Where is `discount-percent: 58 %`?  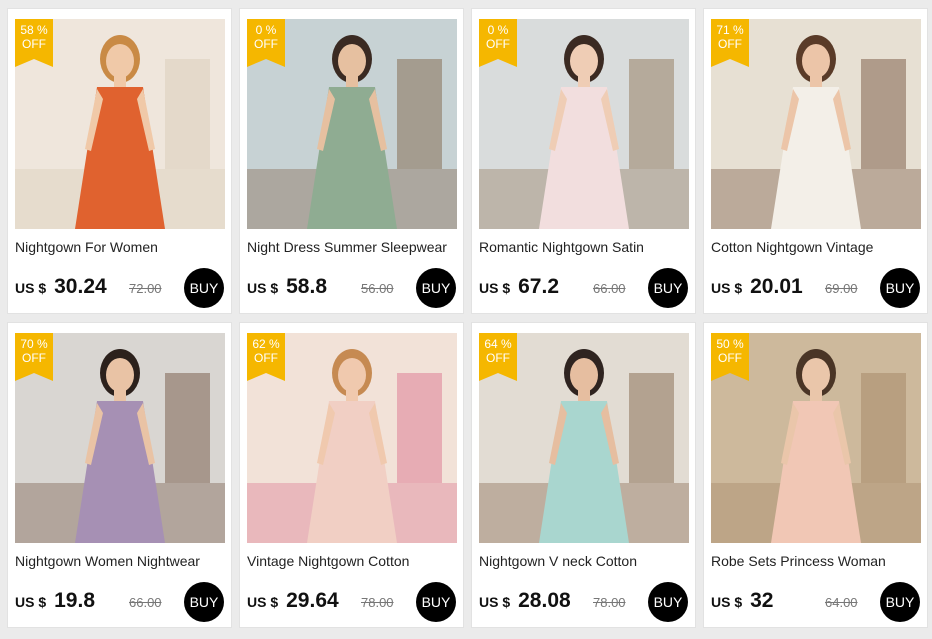 discount-percent: 58 % is located at coordinates (34, 30).